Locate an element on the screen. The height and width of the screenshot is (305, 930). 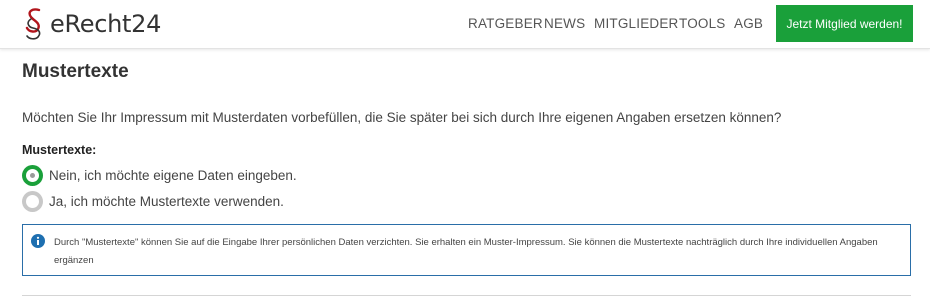
radio-button-checked is located at coordinates (32, 175).